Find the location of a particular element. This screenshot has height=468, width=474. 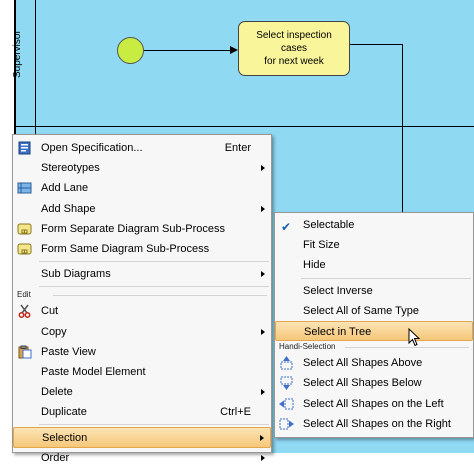

lane-icon is located at coordinates (24, 188).